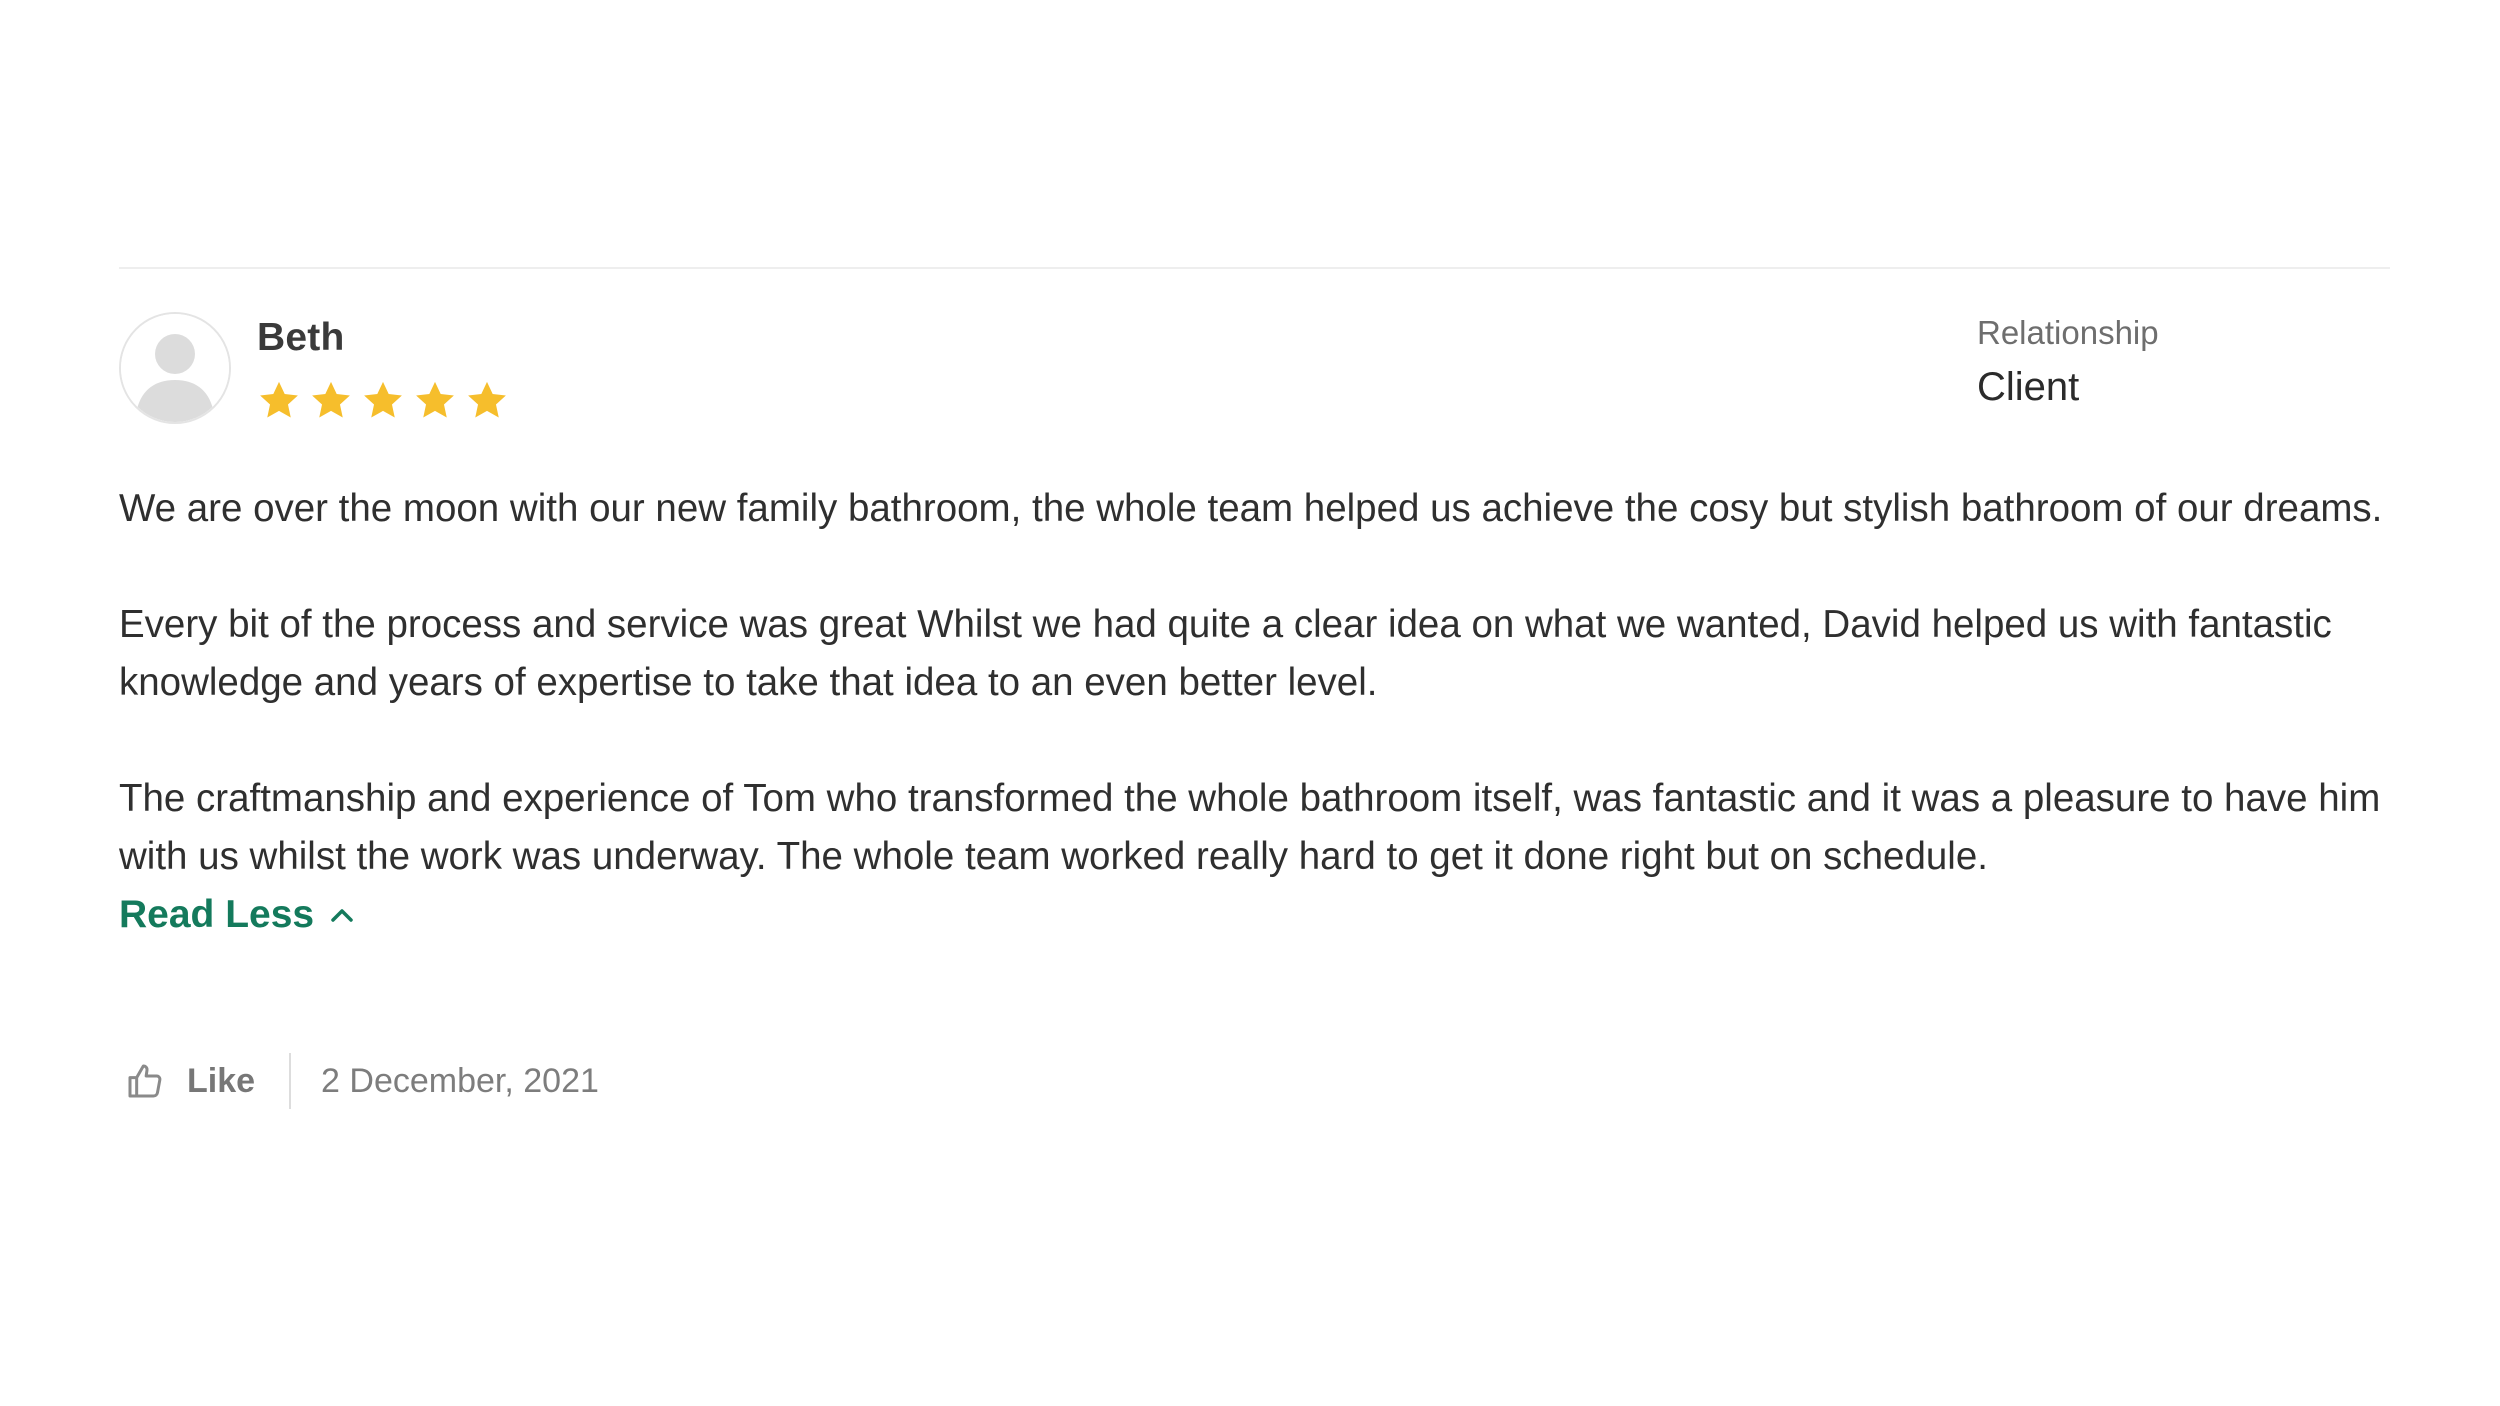 The height and width of the screenshot is (1406, 2500). Describe the element at coordinates (1254, 268) in the screenshot. I see `review-divider` at that location.